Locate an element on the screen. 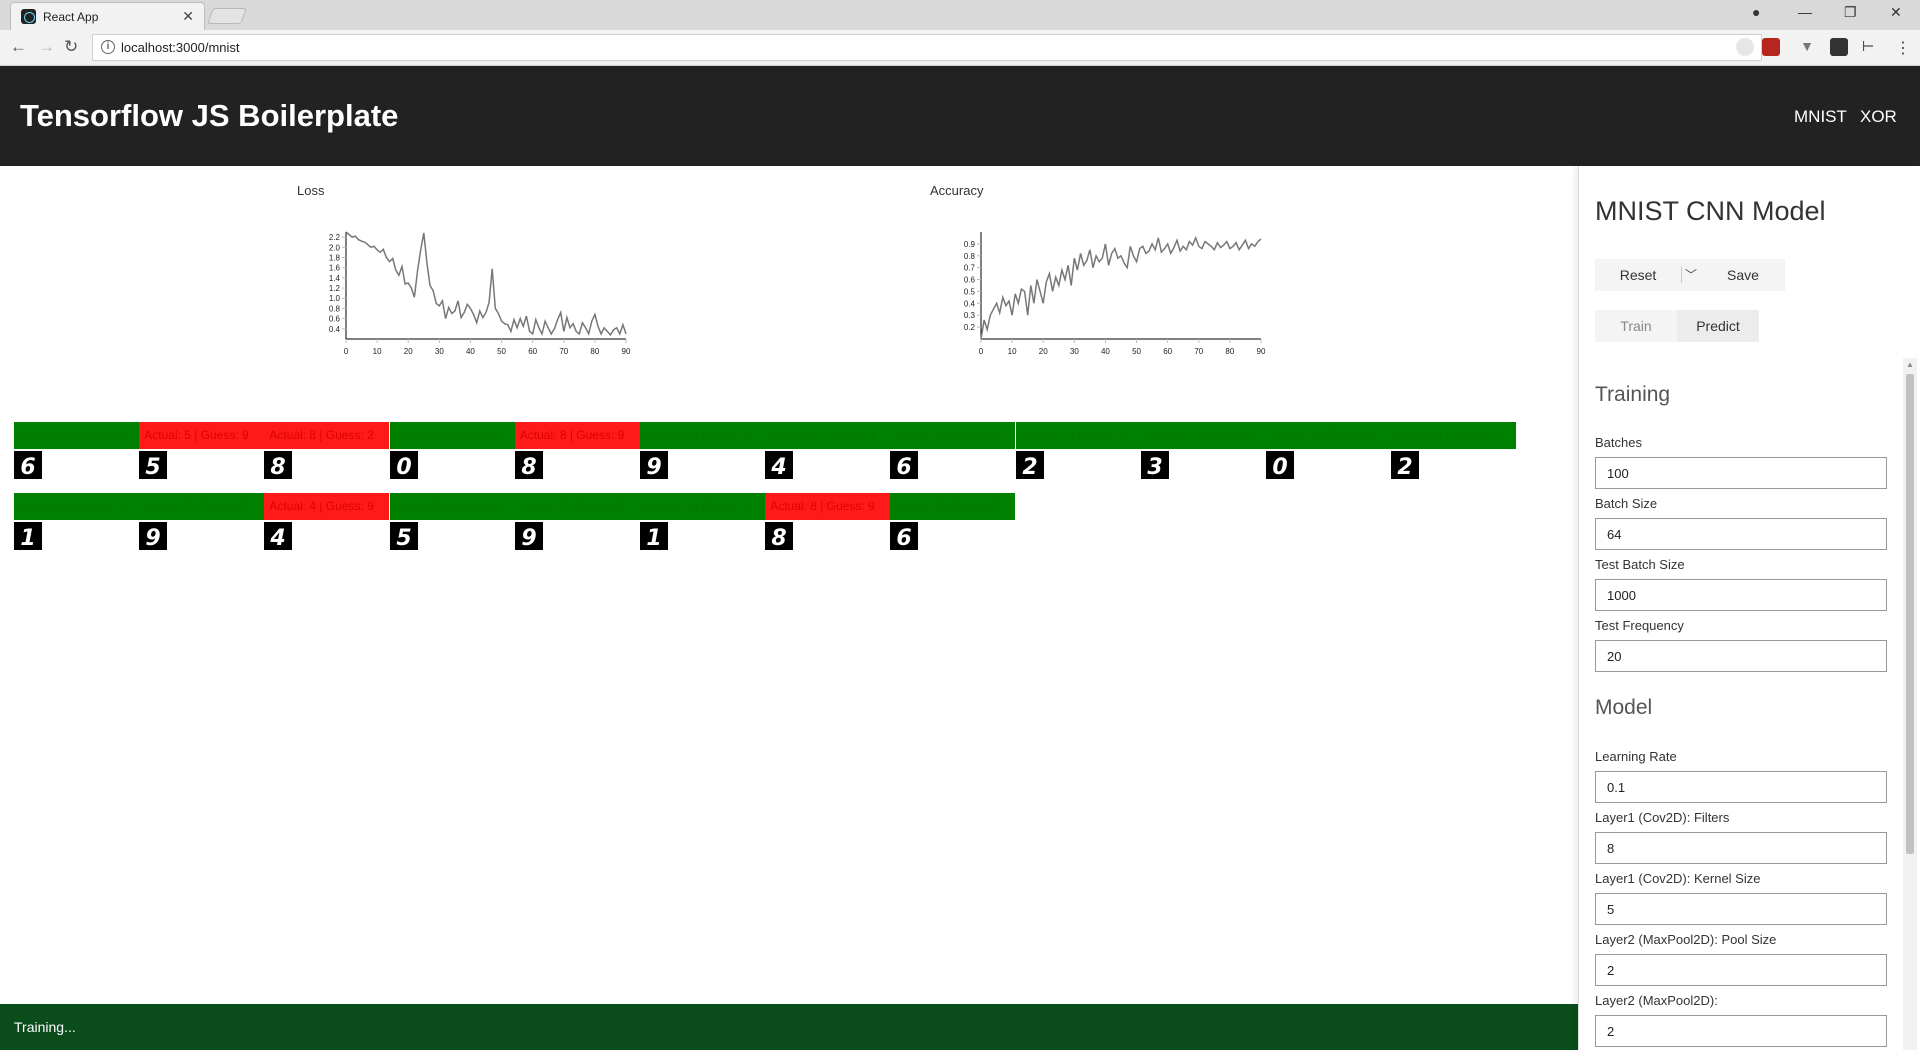 Image resolution: width=1920 pixels, height=1050 pixels. learning-rate-label: Learning Rate is located at coordinates (1636, 756).